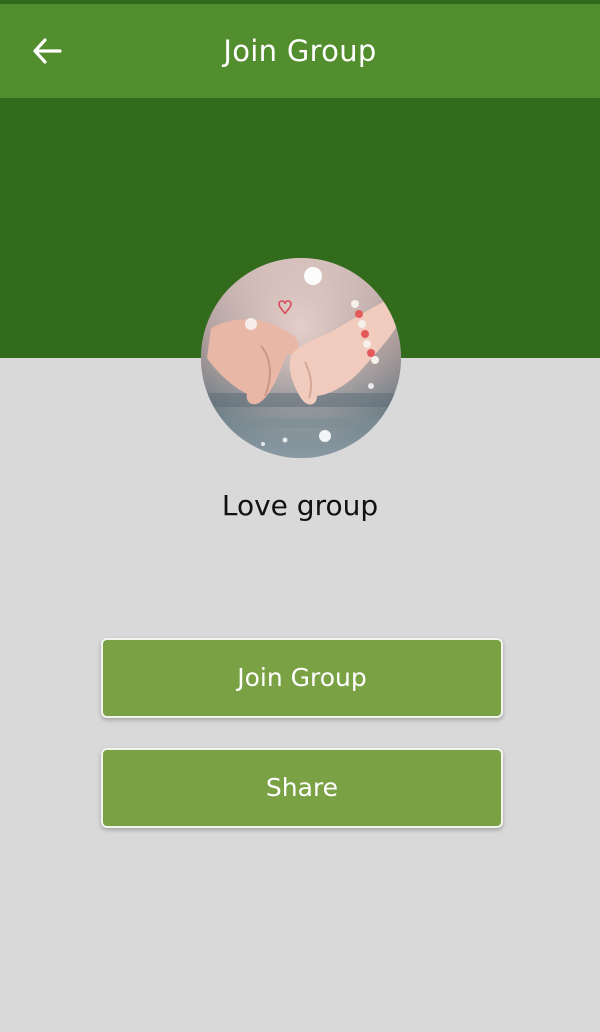 The image size is (600, 1032). I want to click on group-name: Love group, so click(300, 505).